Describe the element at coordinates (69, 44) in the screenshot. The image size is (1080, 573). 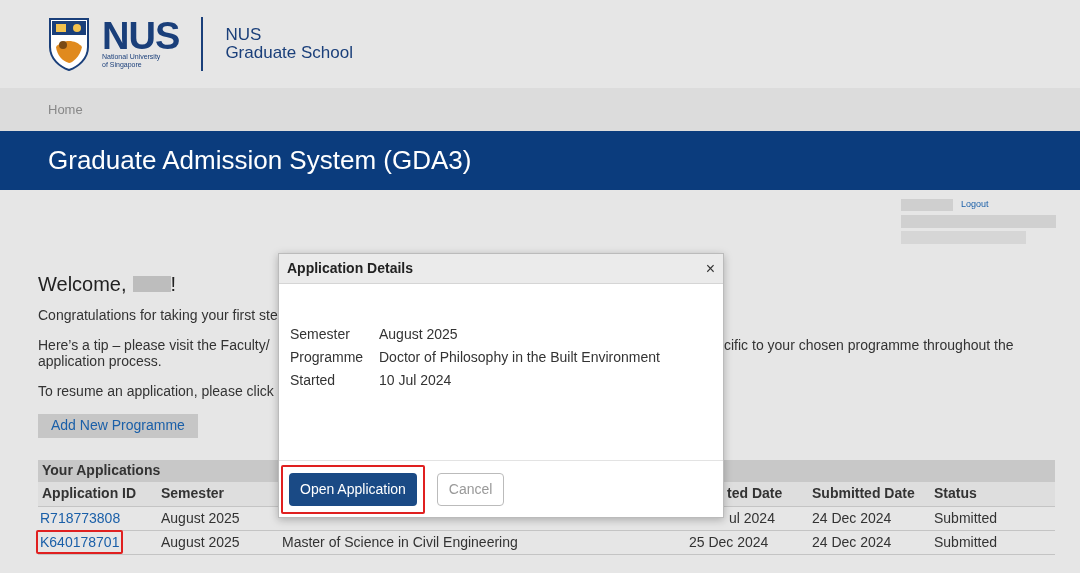
I see `crest-icon` at that location.